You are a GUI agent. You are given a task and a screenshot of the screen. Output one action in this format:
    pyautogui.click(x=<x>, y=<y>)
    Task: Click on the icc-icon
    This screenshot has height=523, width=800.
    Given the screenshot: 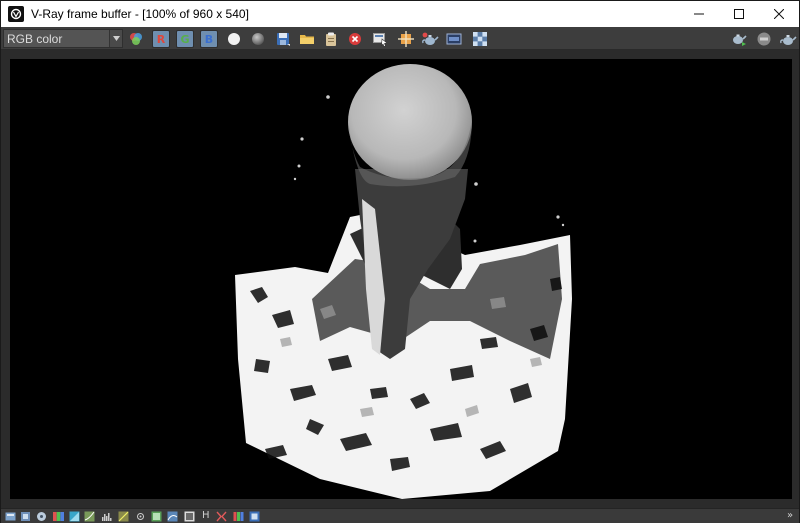 What is the action you would take?
    pyautogui.click(x=189, y=516)
    